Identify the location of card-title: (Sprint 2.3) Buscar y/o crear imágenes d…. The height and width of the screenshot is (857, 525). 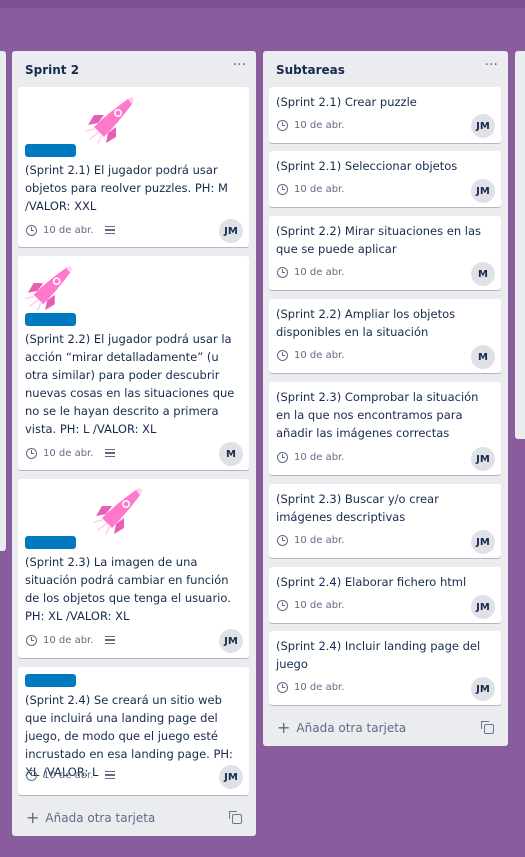
(357, 508).